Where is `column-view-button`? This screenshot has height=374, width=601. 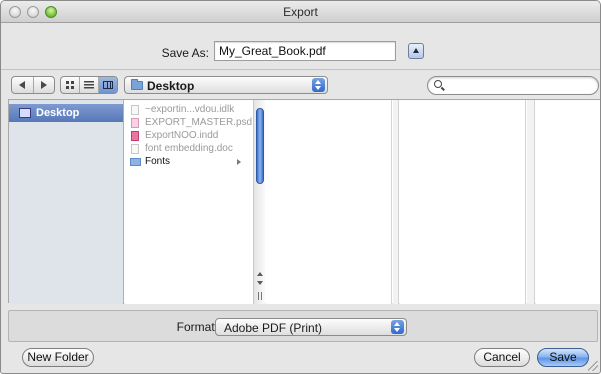 column-view-button is located at coordinates (108, 85).